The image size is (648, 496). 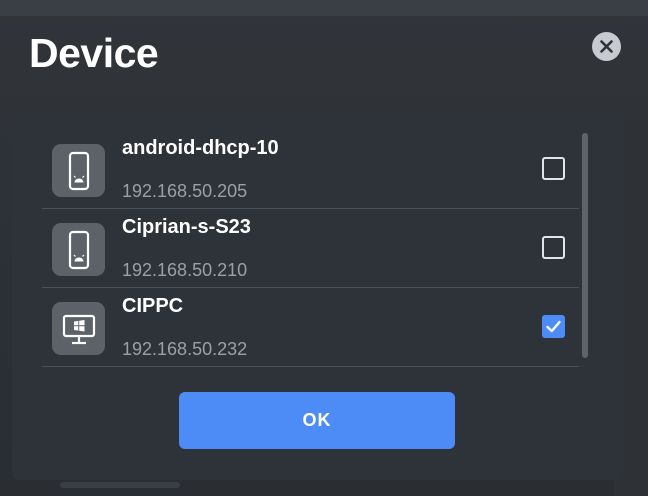 I want to click on dialog-title: Device, so click(x=94, y=53).